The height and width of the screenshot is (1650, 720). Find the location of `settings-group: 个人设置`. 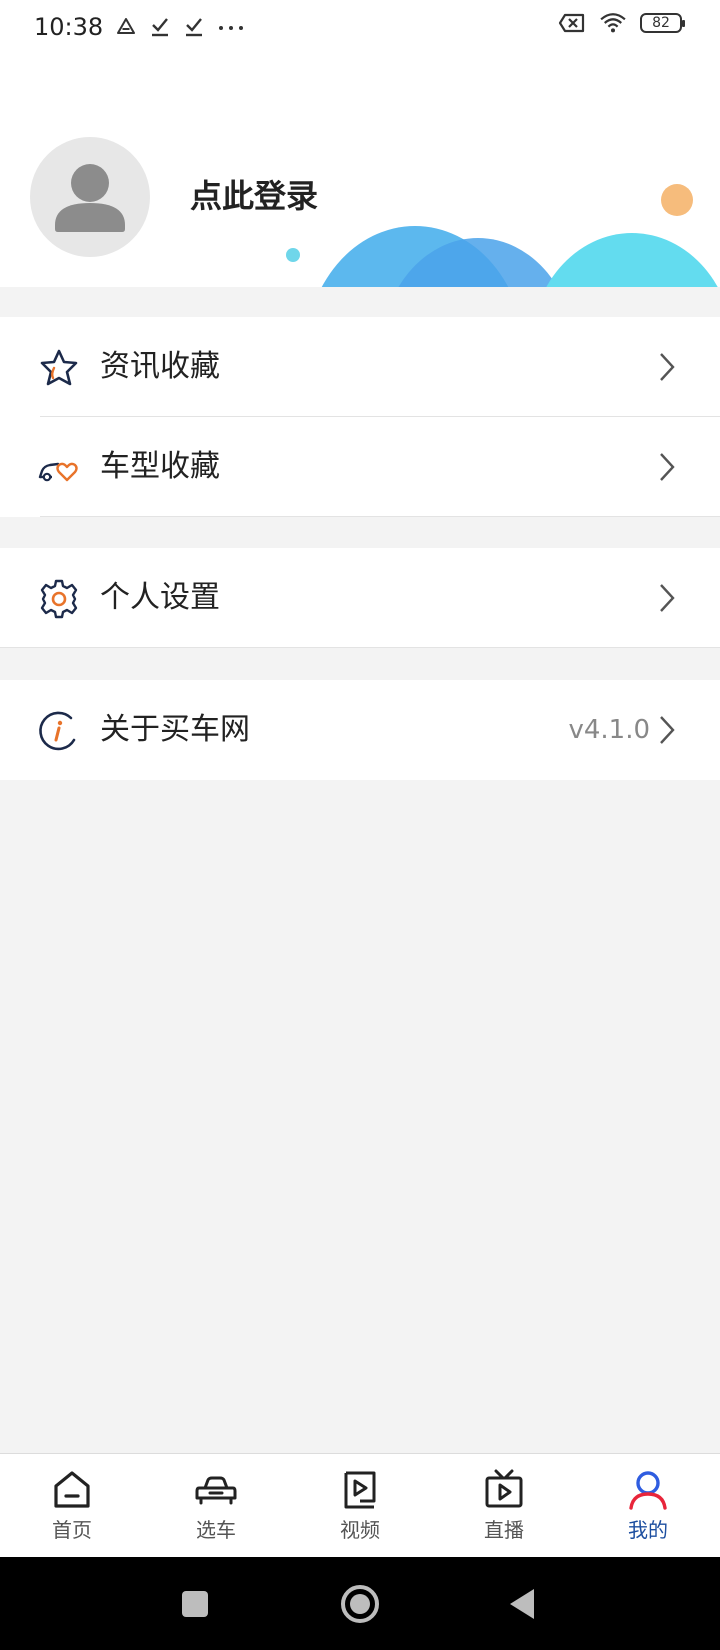

settings-group: 个人设置 is located at coordinates (360, 598).